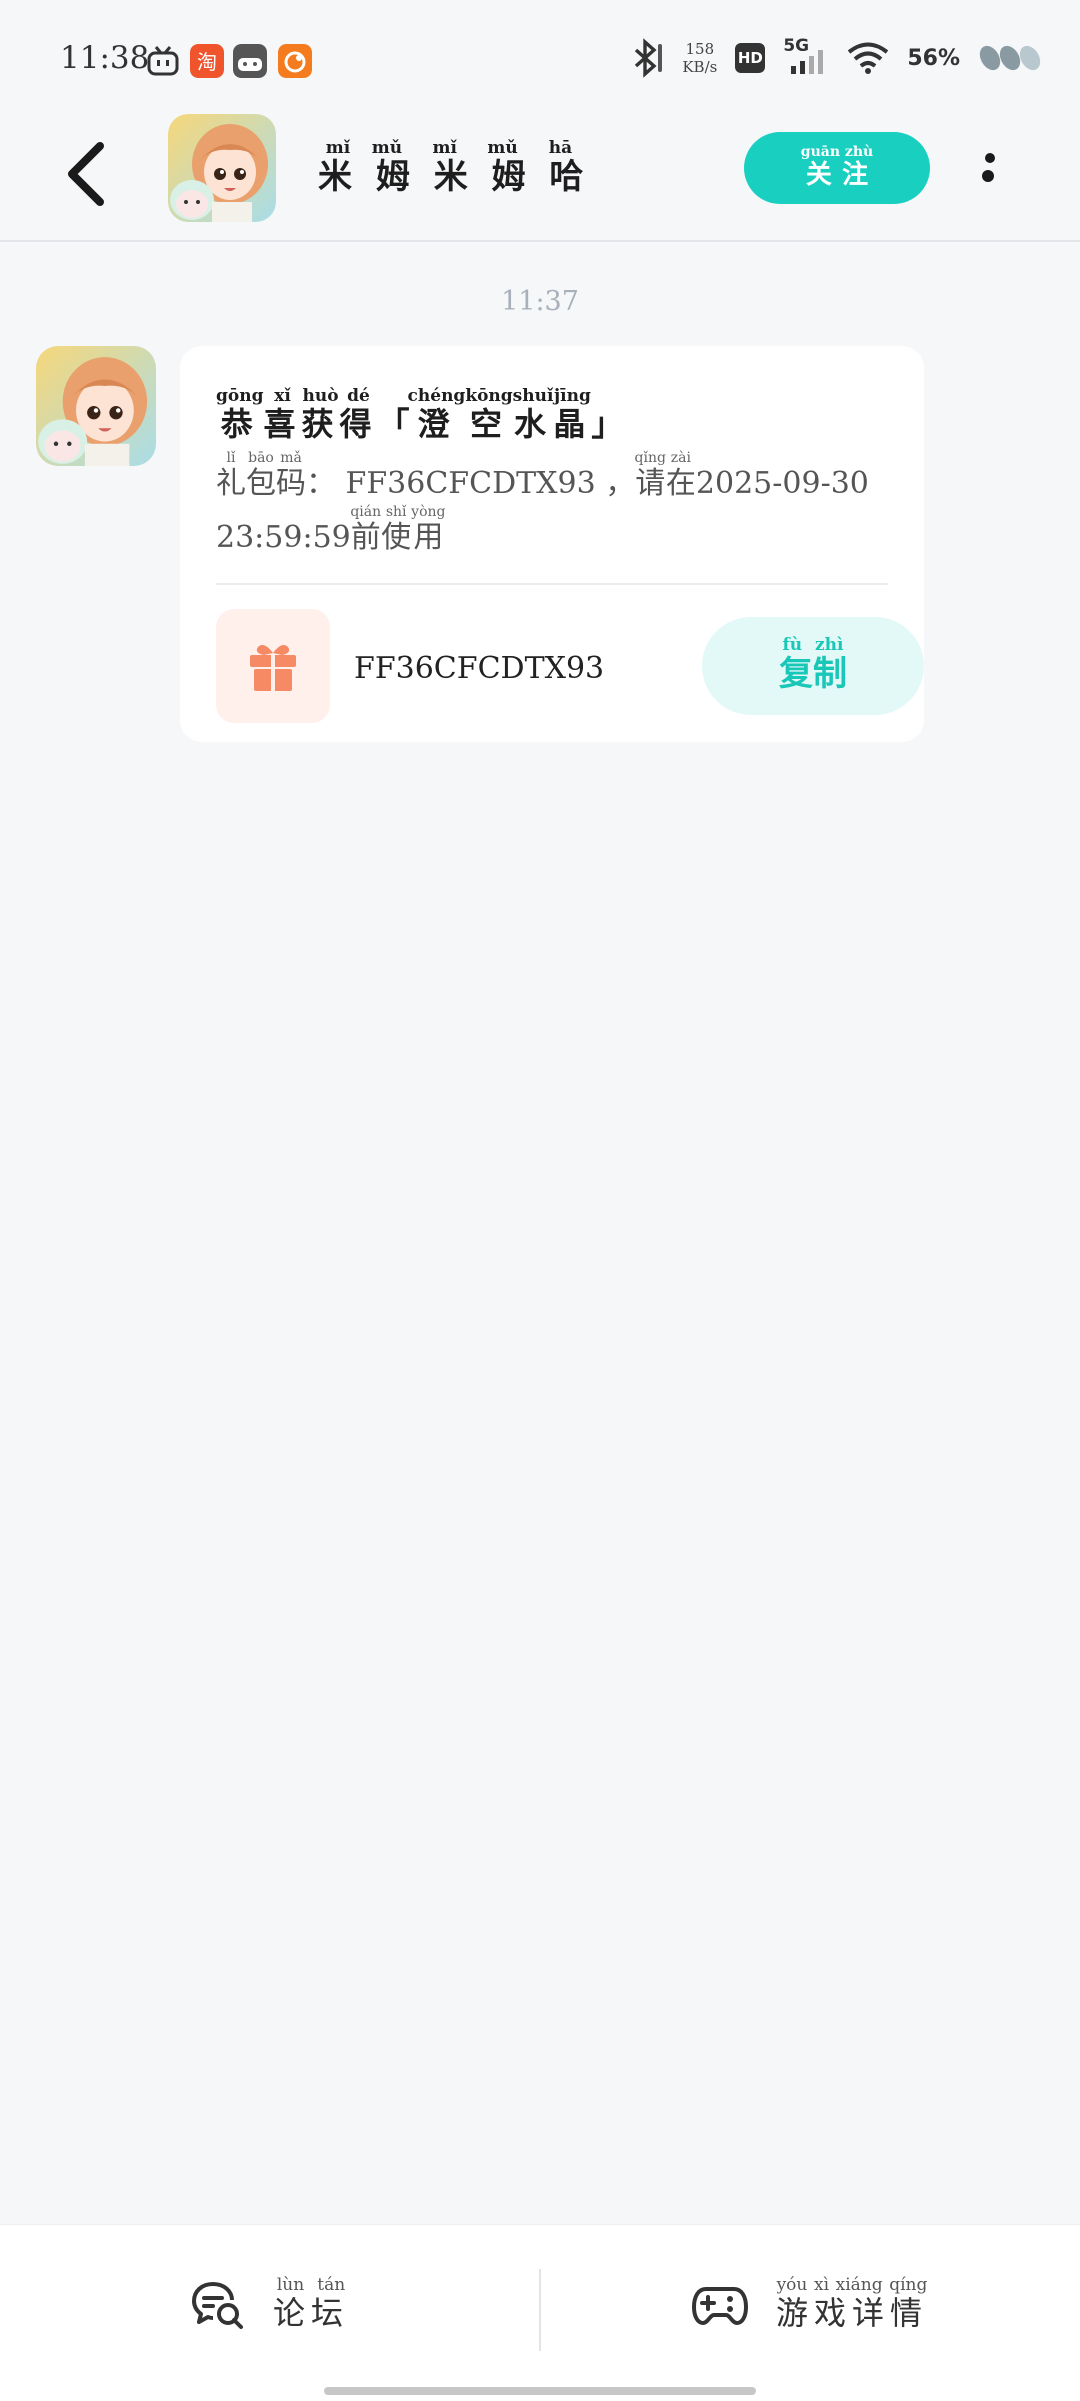 Image resolution: width=1080 pixels, height=2401 pixels. I want to click on header-avatar, so click(222, 168).